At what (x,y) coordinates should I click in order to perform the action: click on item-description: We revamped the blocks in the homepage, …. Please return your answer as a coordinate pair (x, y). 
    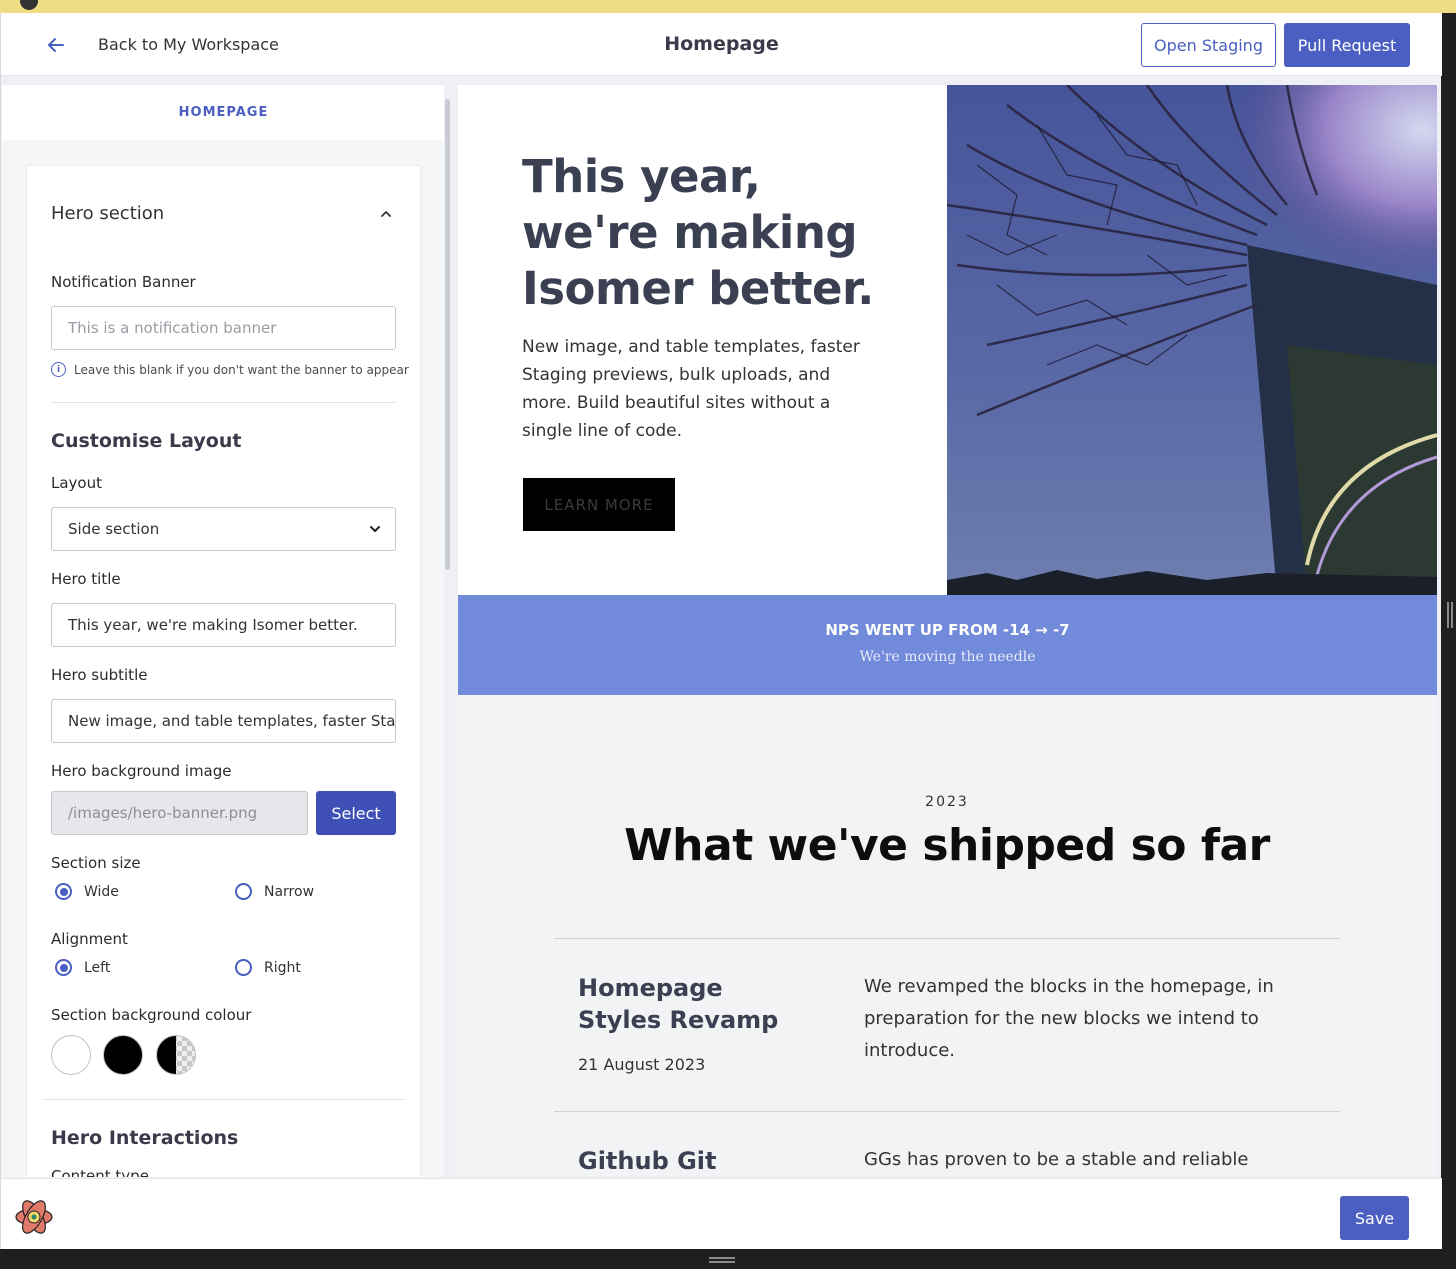
    Looking at the image, I should click on (1069, 1018).